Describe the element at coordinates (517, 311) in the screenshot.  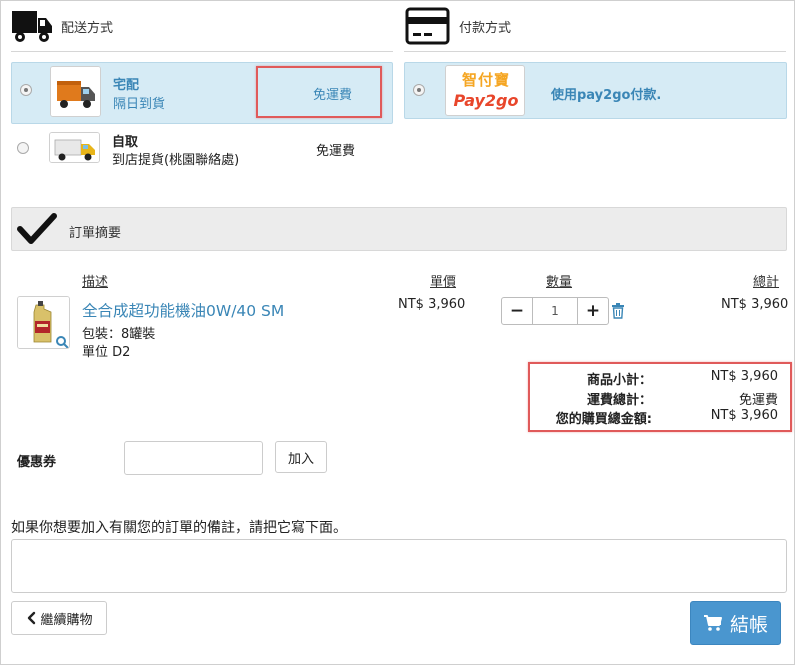
I see `quantity-decrease-button: −` at that location.